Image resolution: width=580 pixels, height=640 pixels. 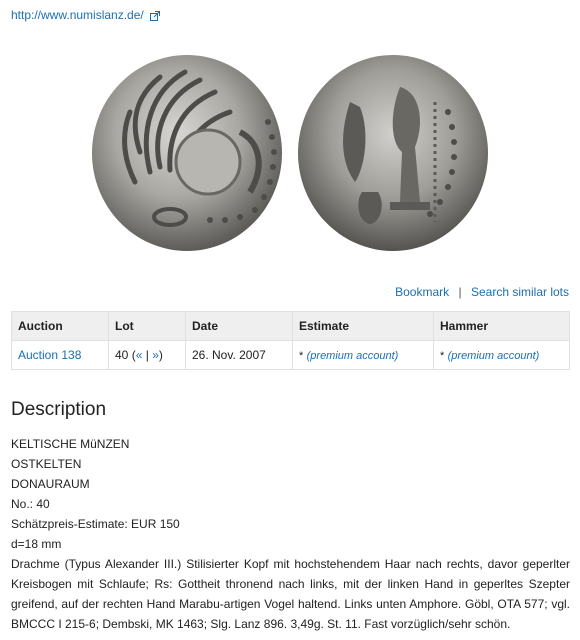 I want to click on cell-hammer: * (premium account), so click(x=501, y=355).